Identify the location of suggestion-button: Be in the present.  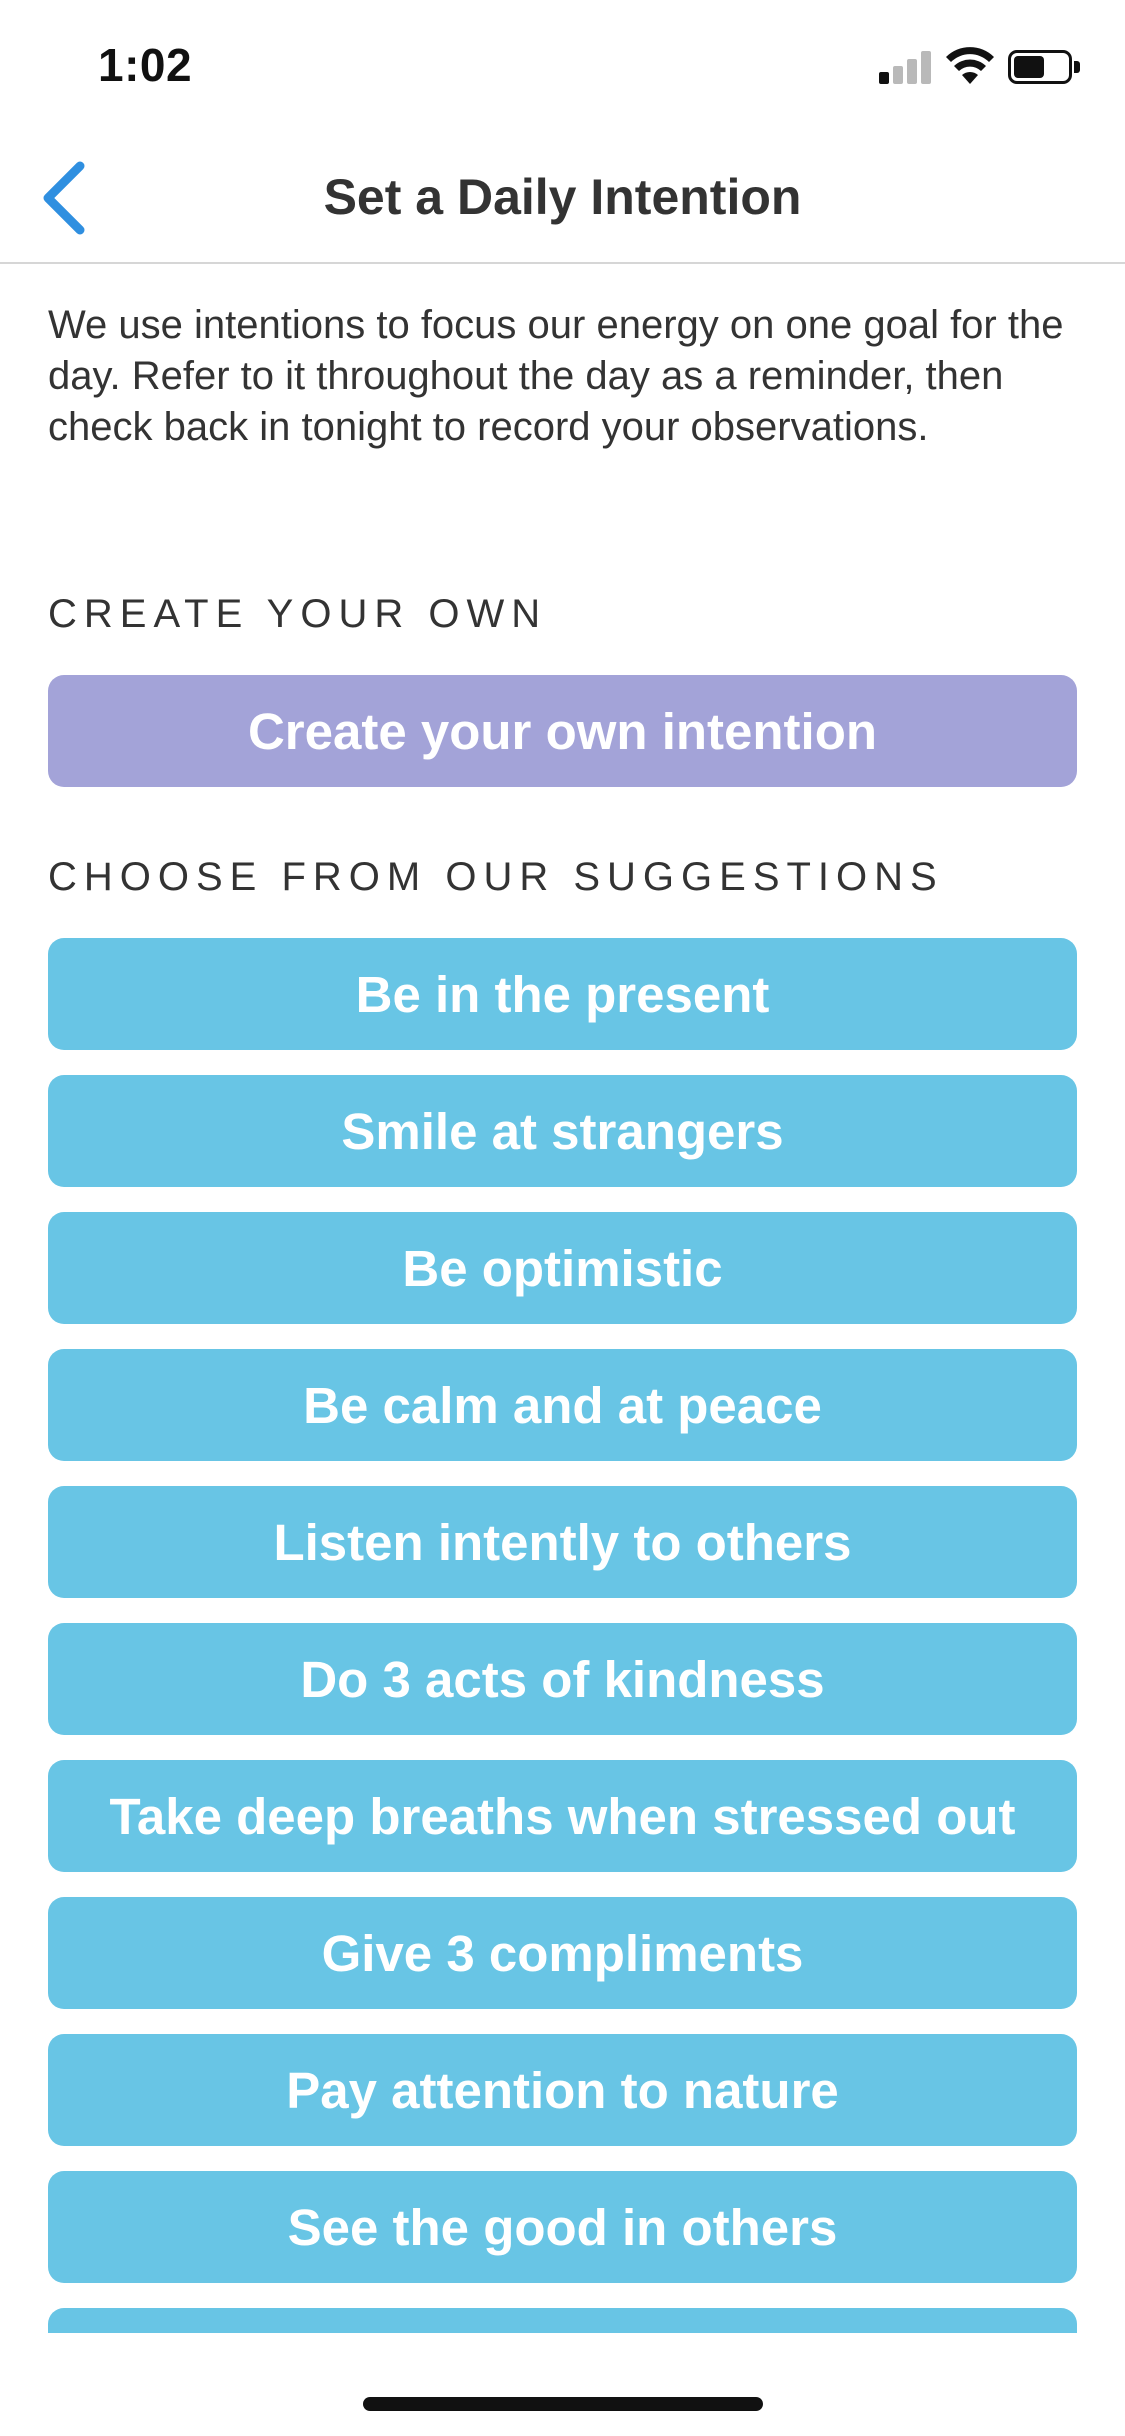
(562, 994).